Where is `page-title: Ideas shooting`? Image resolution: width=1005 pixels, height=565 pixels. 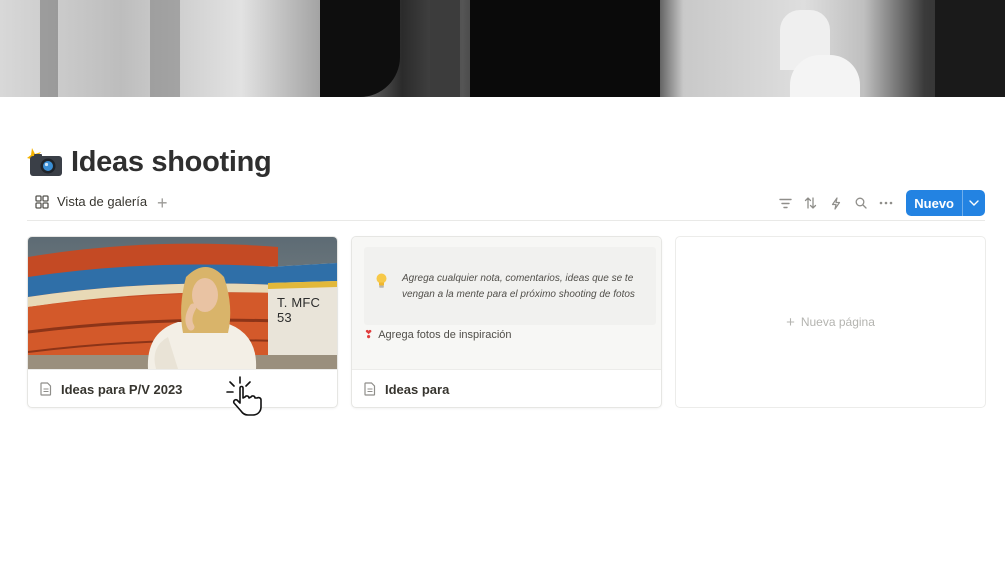 page-title: Ideas shooting is located at coordinates (171, 161).